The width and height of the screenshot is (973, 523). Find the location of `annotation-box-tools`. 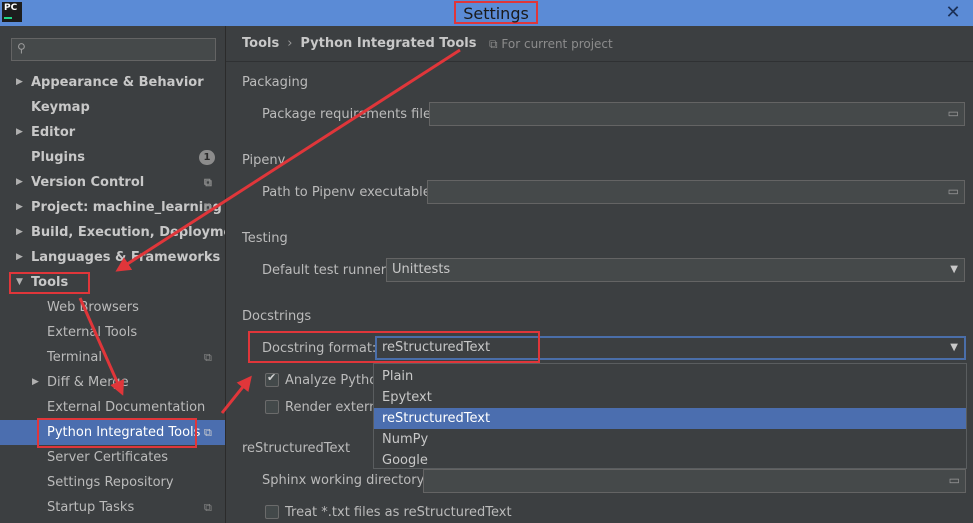

annotation-box-tools is located at coordinates (49, 283).